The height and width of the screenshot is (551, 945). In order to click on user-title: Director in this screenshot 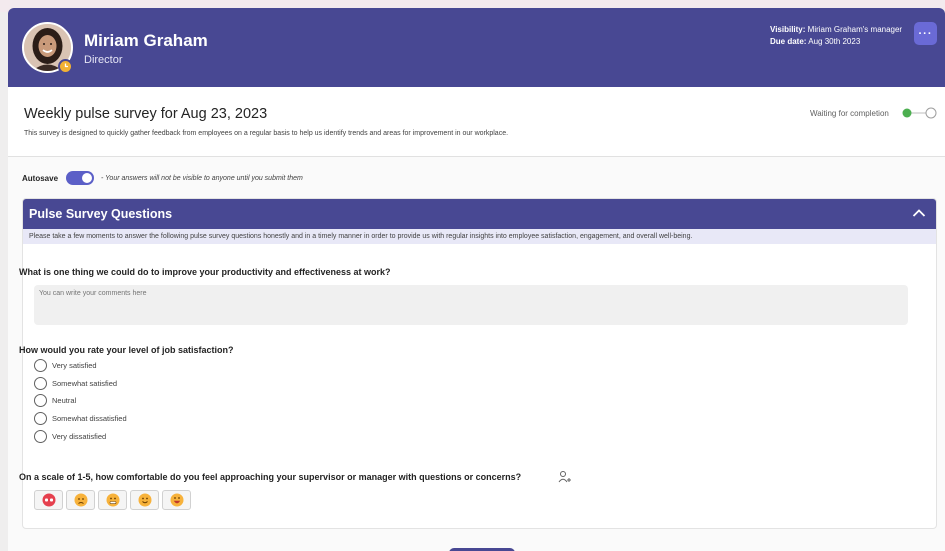, I will do `click(103, 60)`.